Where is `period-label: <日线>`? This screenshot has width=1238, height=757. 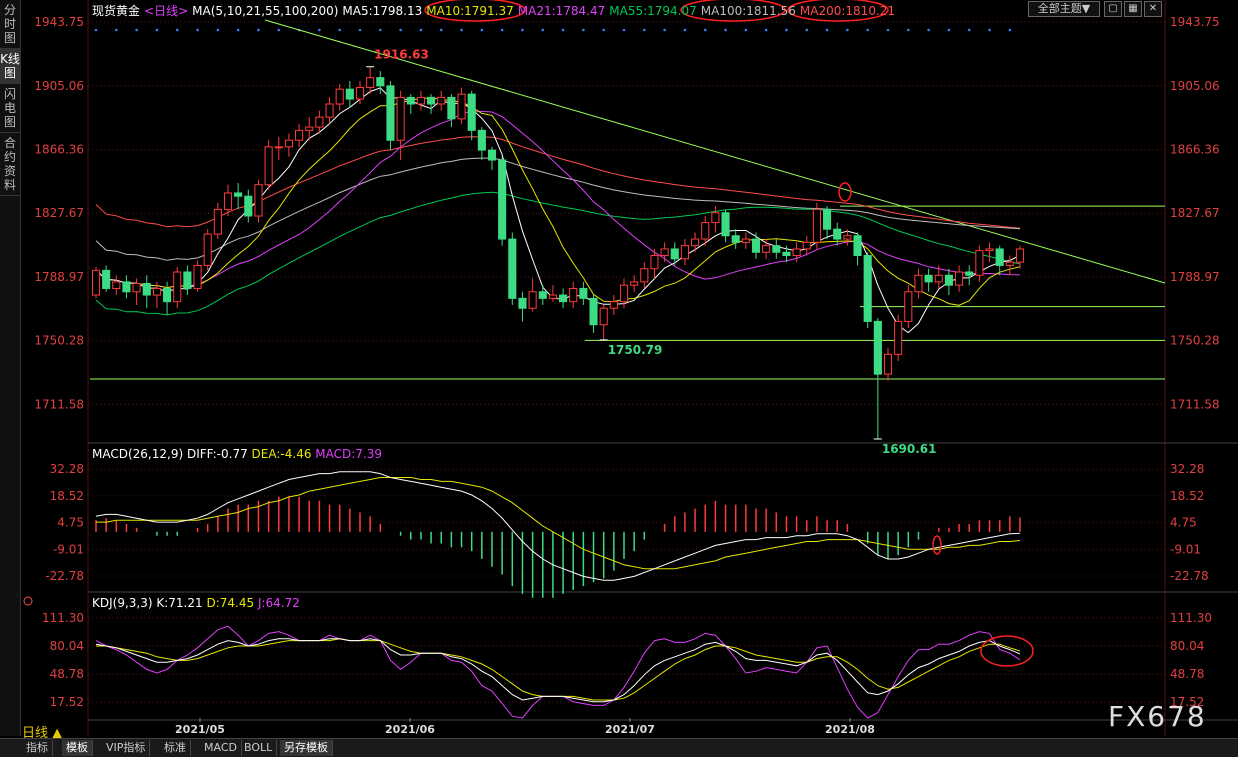
period-label: <日线> is located at coordinates (166, 11).